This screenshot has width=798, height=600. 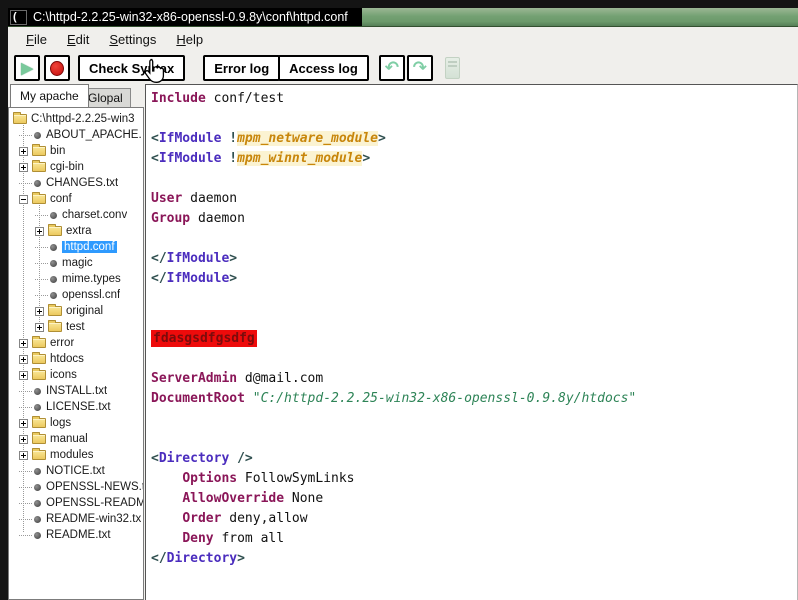 I want to click on stop-server-button, so click(x=57, y=68).